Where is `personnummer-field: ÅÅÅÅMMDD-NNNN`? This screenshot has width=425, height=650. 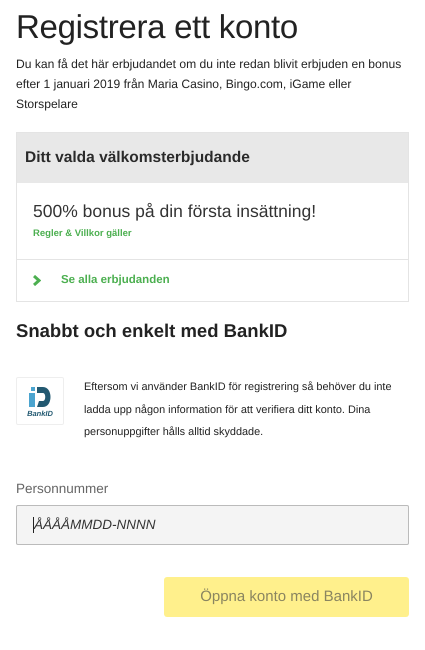 personnummer-field: ÅÅÅÅMMDD-NNNN is located at coordinates (212, 524).